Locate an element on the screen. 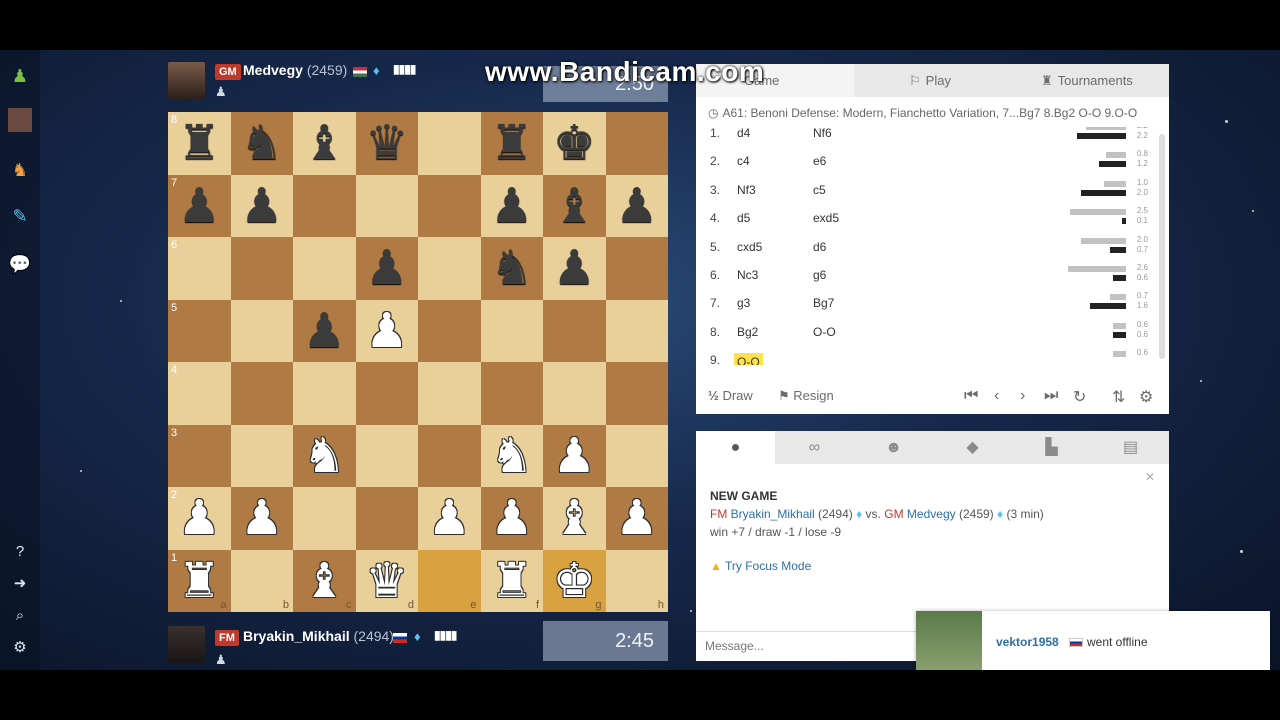  draw-button: ½ Draw is located at coordinates (730, 395).